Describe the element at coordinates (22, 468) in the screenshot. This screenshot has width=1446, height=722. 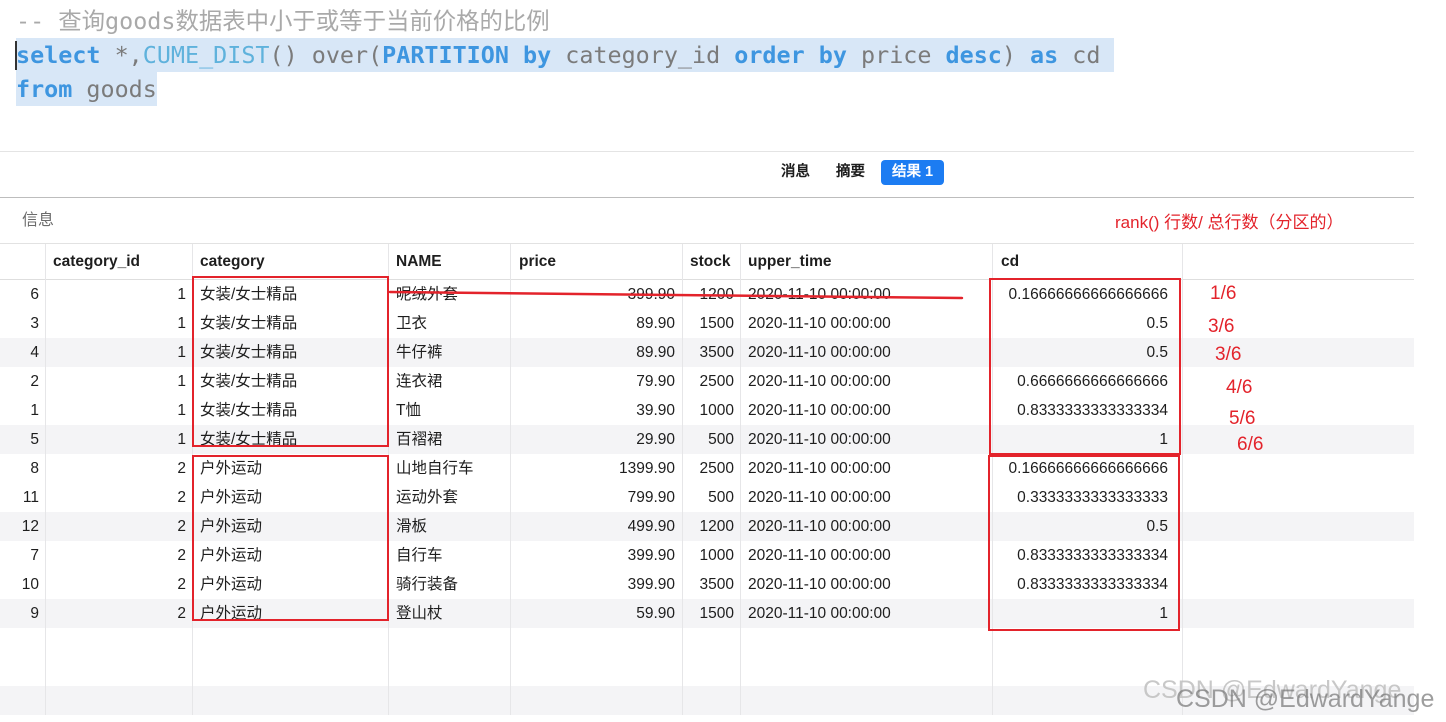
I see `cell-row-key: 8` at that location.